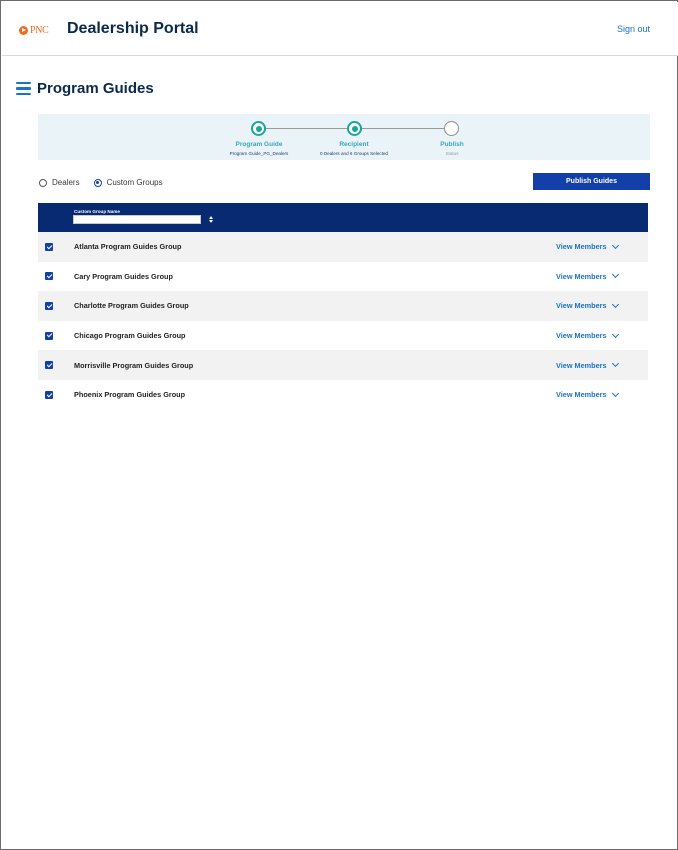  I want to click on radio-dealers-label: Dealers, so click(66, 182).